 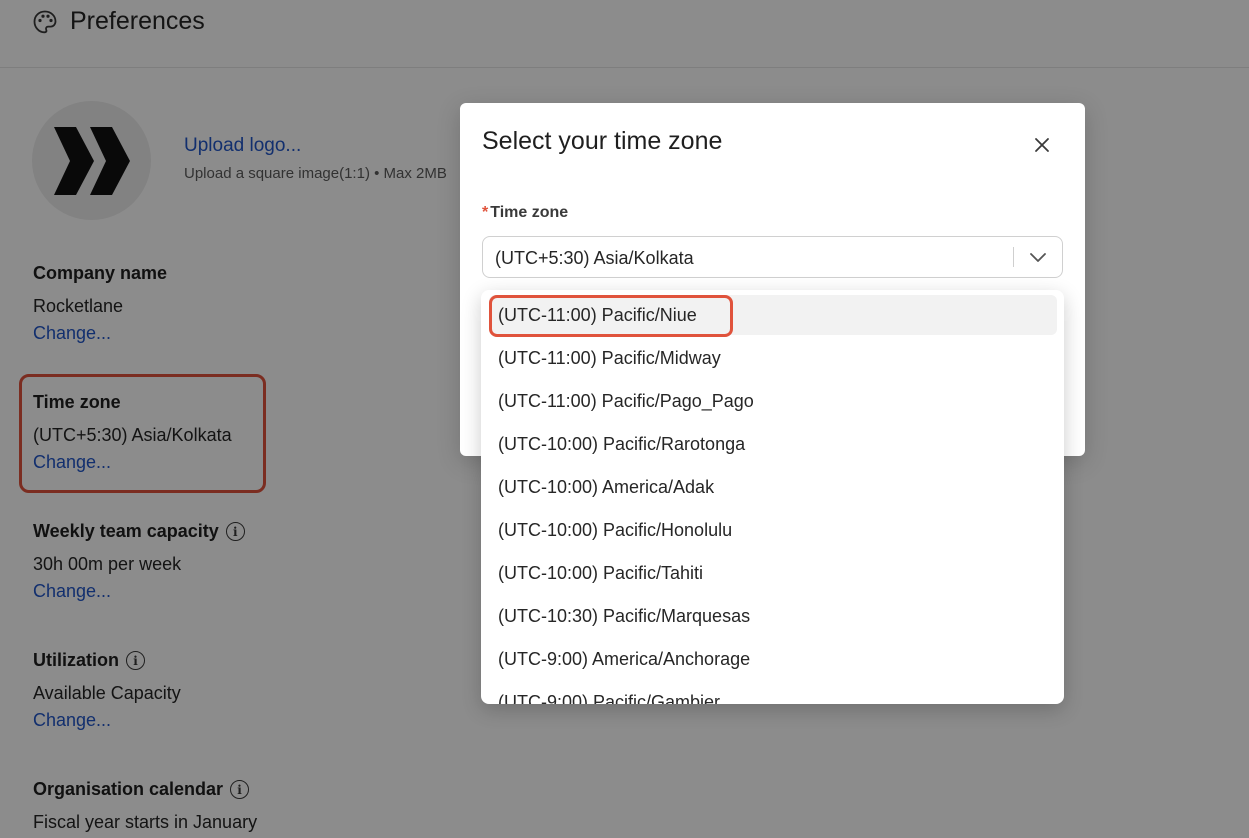 What do you see at coordinates (773, 693) in the screenshot?
I see `time-zone-option: (UTC-9:00) Pacific/Gambier` at bounding box center [773, 693].